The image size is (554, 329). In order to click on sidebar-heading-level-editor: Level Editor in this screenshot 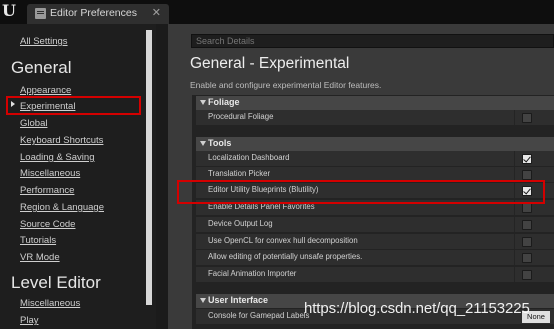, I will do `click(56, 282)`.